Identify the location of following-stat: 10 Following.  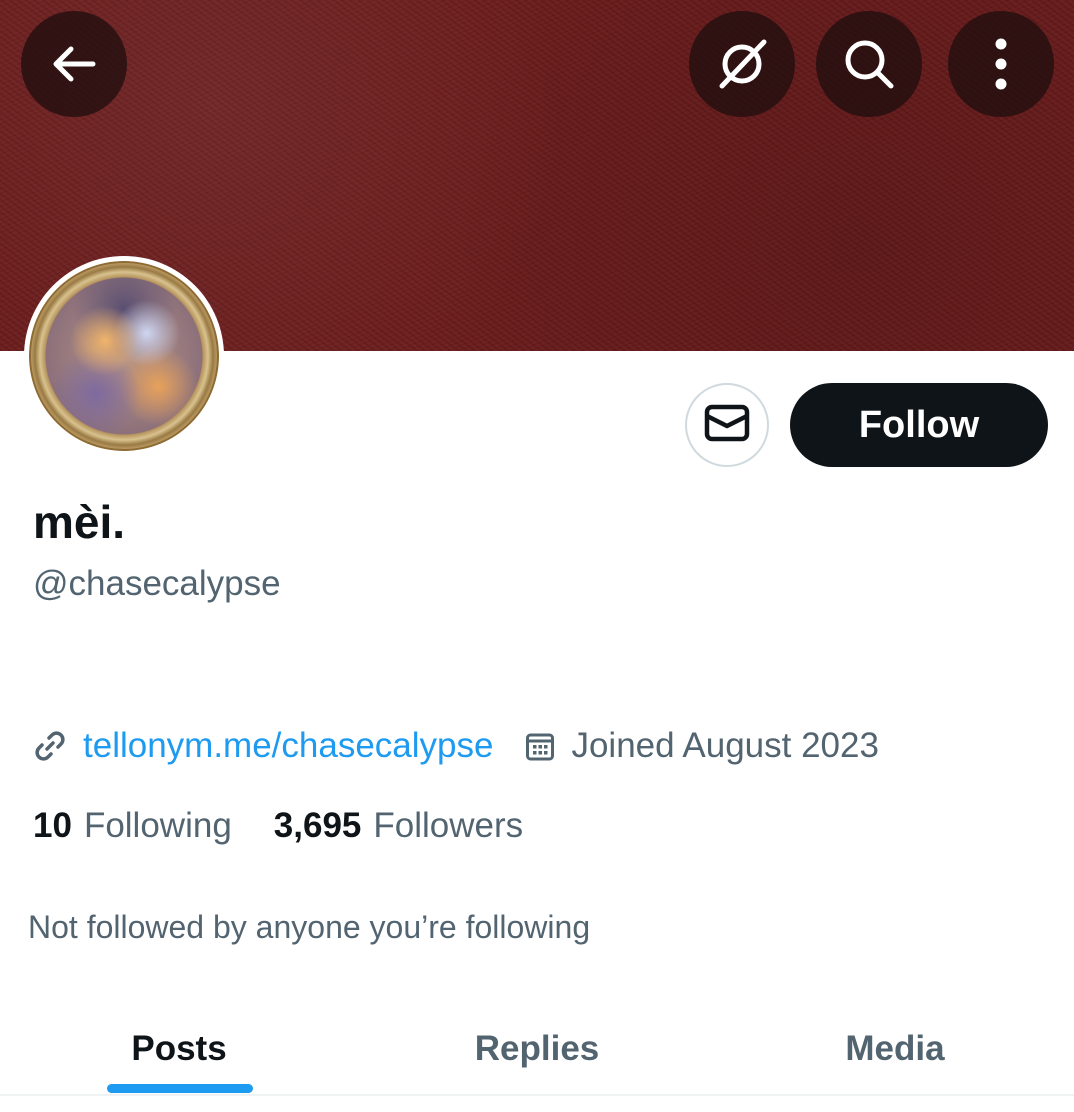
(132, 826).